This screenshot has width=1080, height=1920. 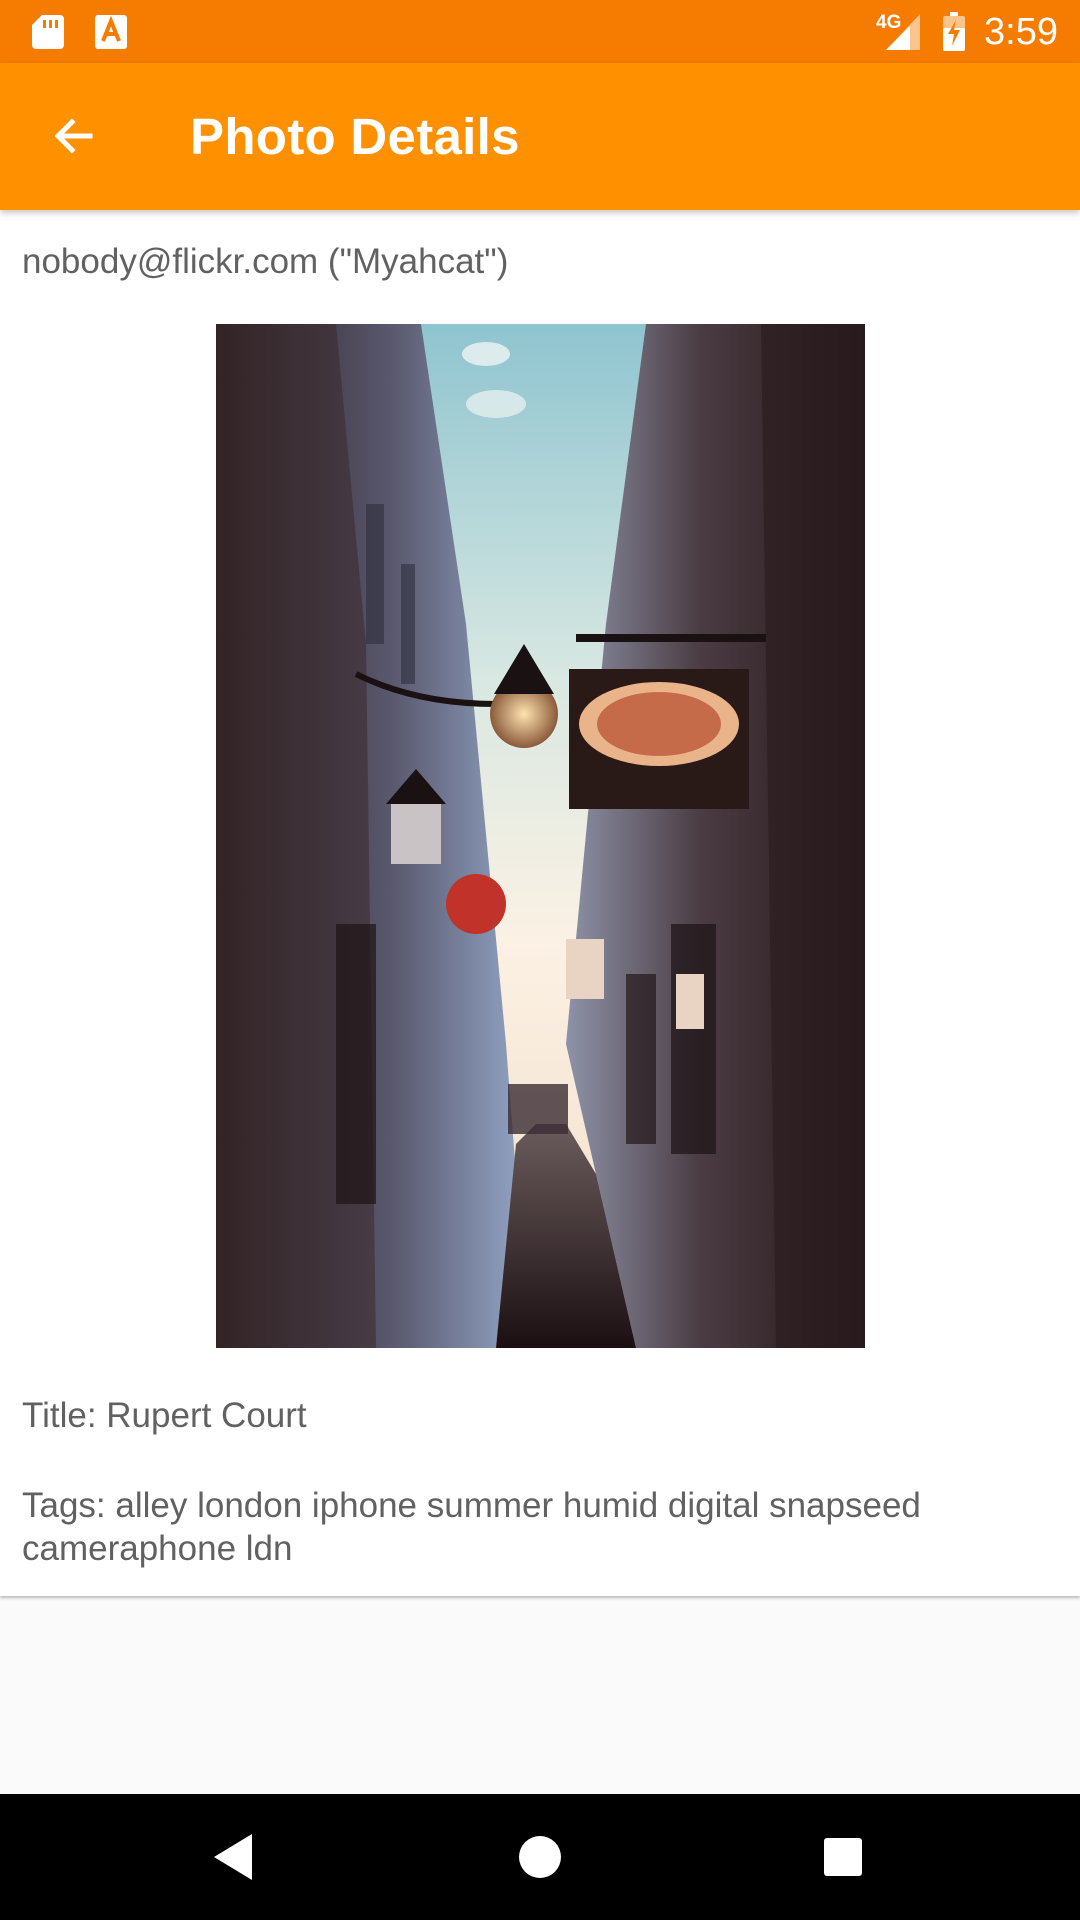 I want to click on arrow-back-icon, so click(x=73, y=136).